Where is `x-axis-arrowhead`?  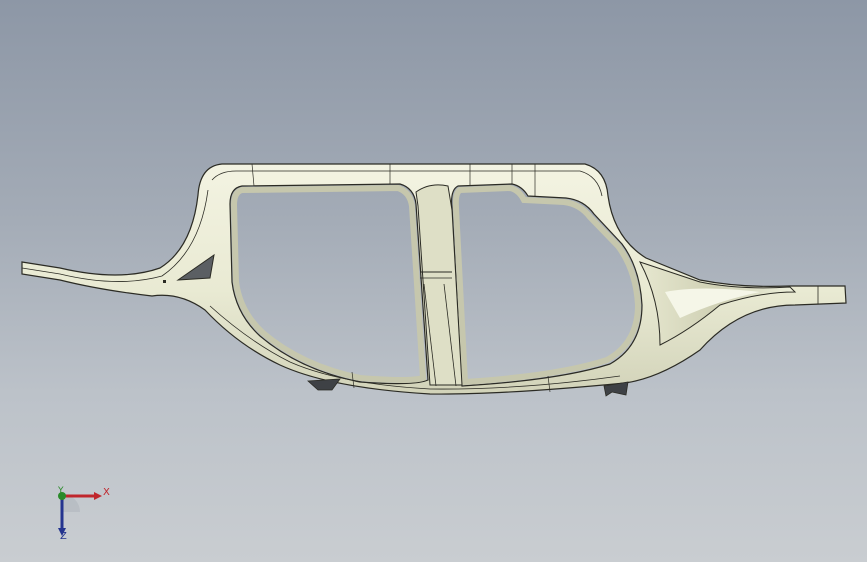
x-axis-arrowhead is located at coordinates (98, 496).